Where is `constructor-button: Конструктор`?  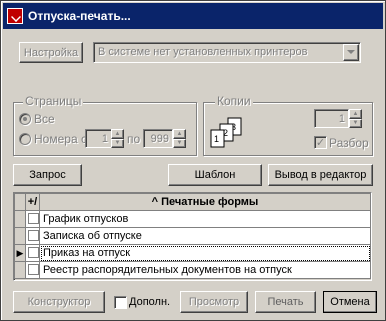 constructor-button: Конструктор is located at coordinates (59, 302).